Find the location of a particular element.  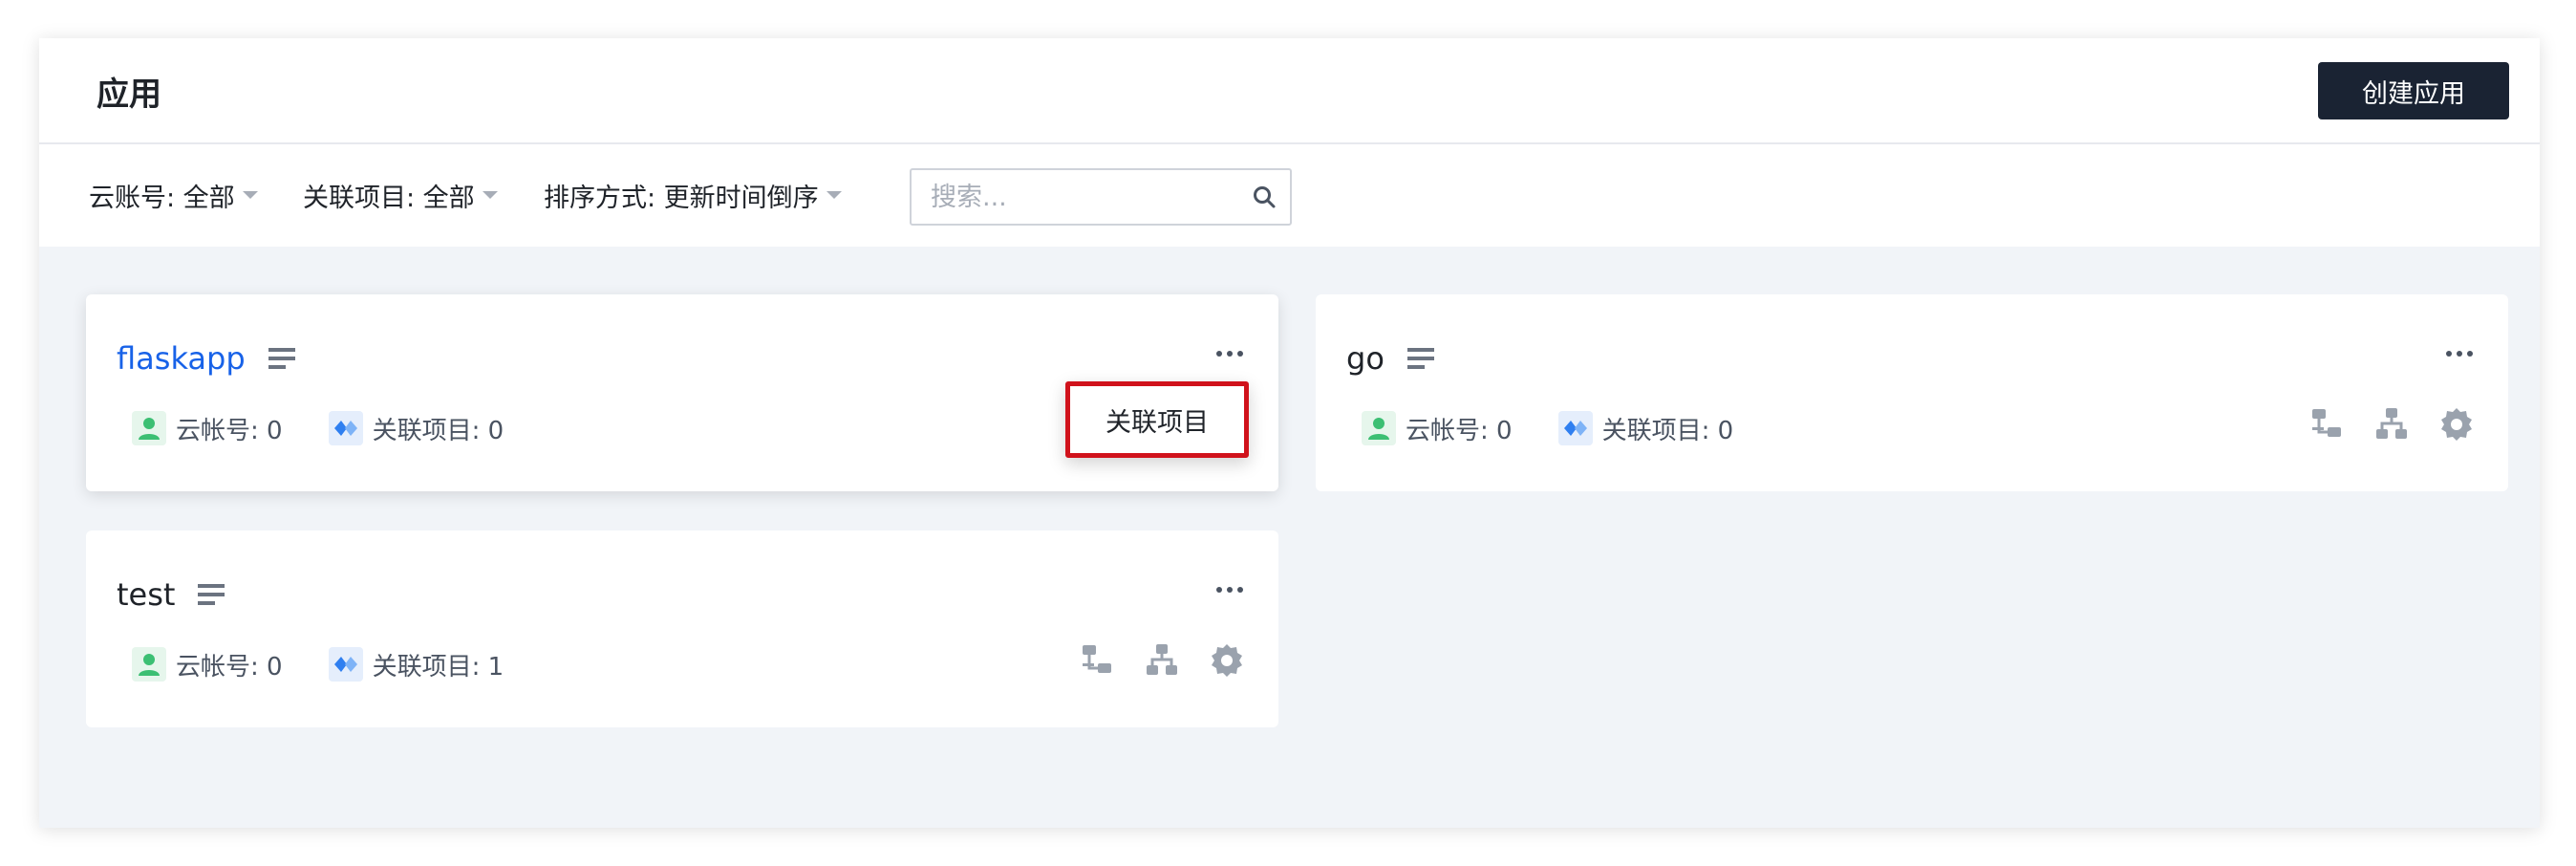

app-meta: 云帐号: 0 关联项目: 1 is located at coordinates (340, 664).